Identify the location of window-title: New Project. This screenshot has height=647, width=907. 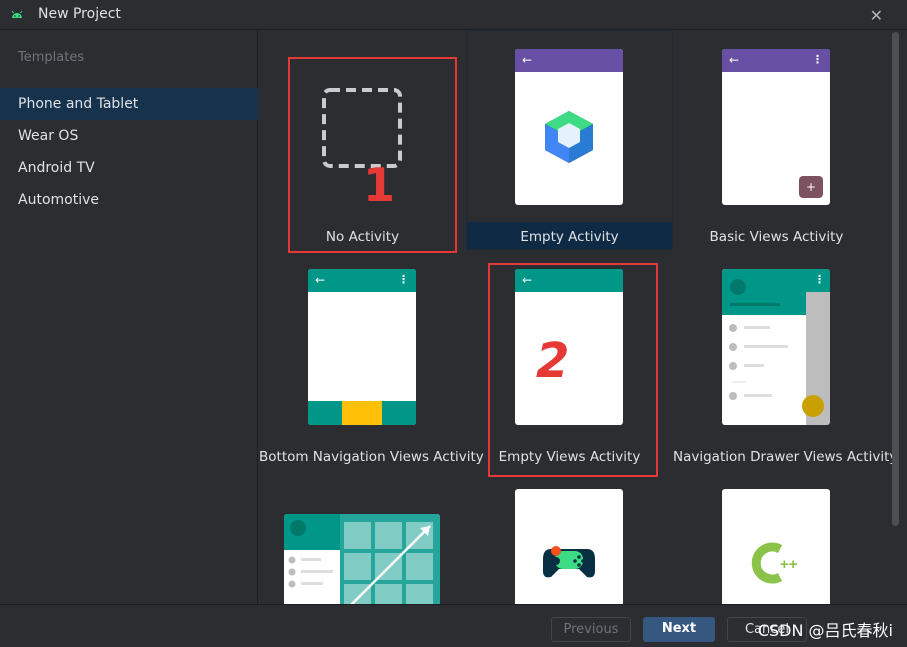
(79, 14).